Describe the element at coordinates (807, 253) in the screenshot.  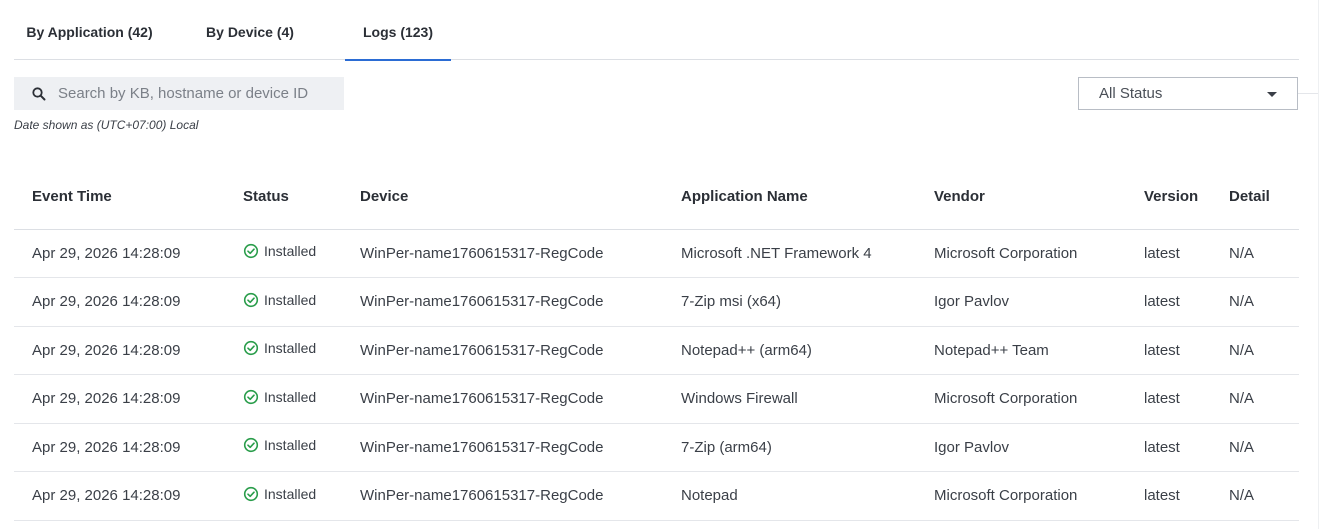
I see `cell-application-name: Microsoft .NET Framework 4` at that location.